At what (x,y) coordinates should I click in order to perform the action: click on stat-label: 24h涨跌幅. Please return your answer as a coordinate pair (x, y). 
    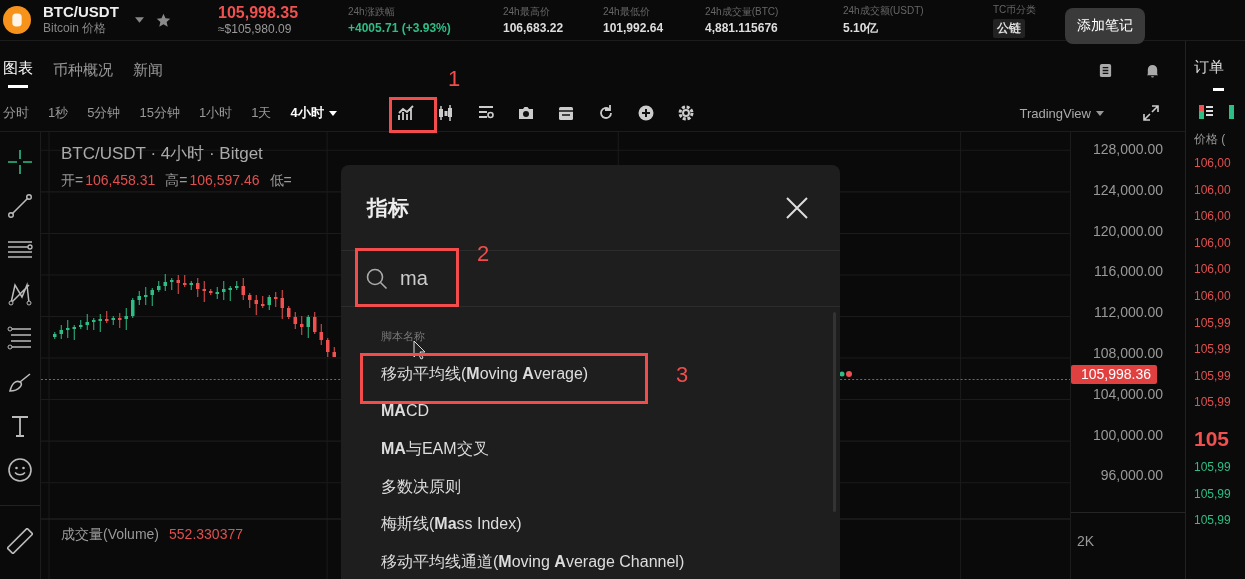
    Looking at the image, I should click on (372, 12).